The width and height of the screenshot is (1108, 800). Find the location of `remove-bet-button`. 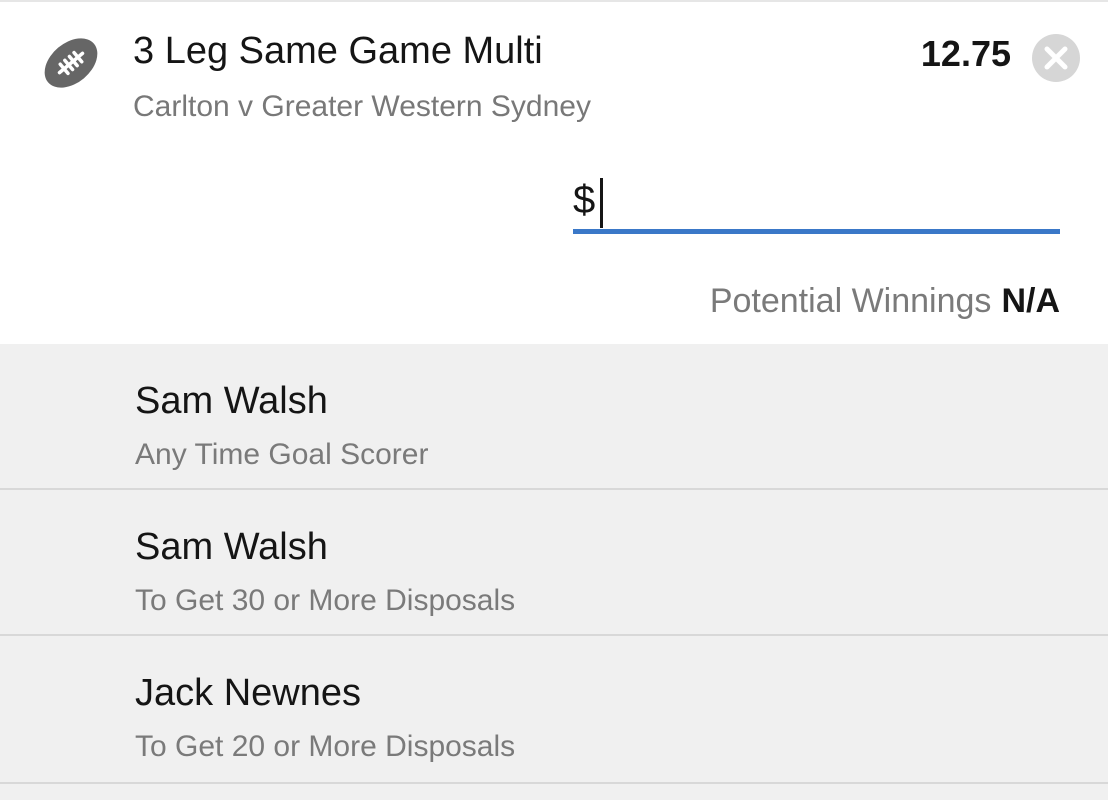

remove-bet-button is located at coordinates (1056, 58).